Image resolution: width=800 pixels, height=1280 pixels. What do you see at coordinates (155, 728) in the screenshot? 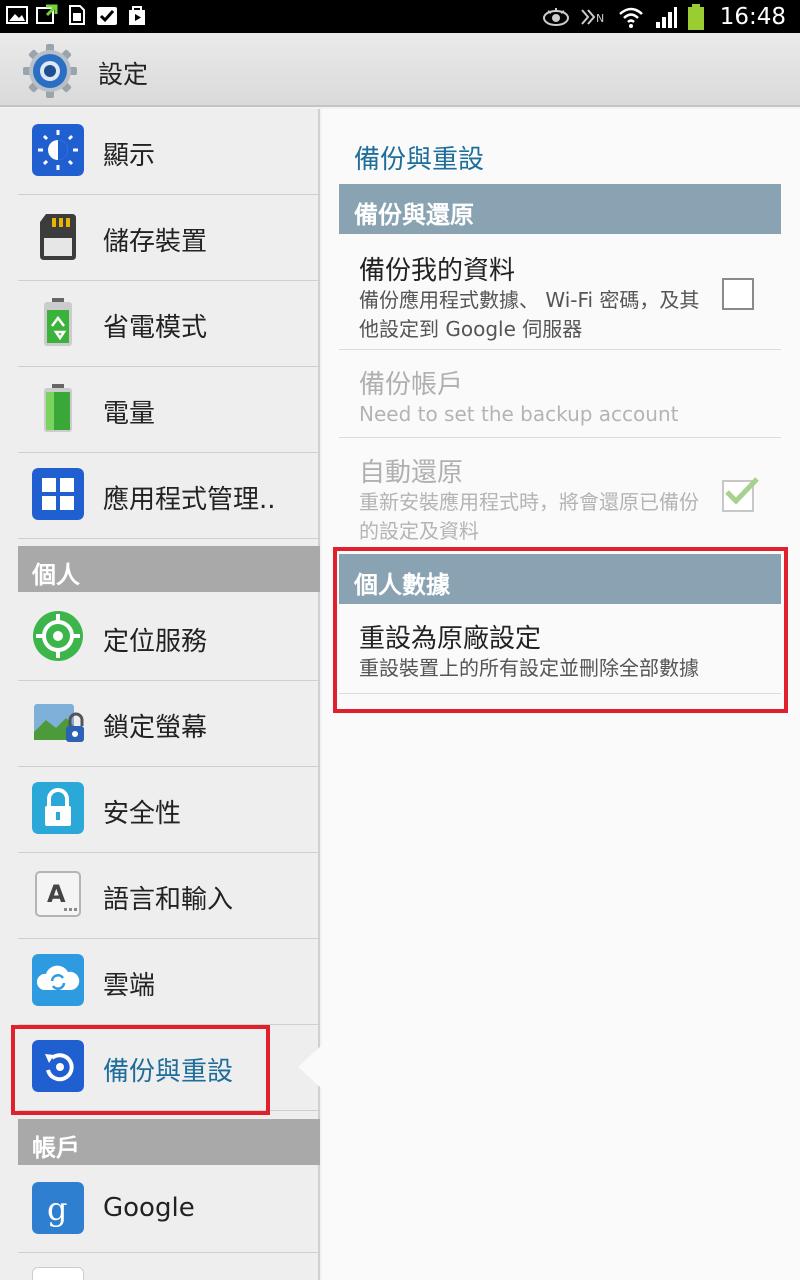
I see `settings-item-label: 鎖定螢幕` at bounding box center [155, 728].